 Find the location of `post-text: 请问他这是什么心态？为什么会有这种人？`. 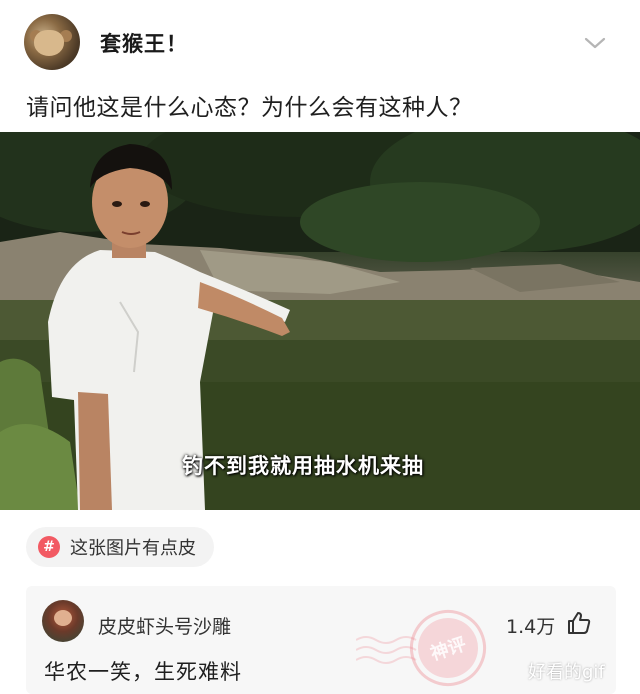

post-text: 请问他这是什么心态？为什么会有这种人？ is located at coordinates (249, 108).